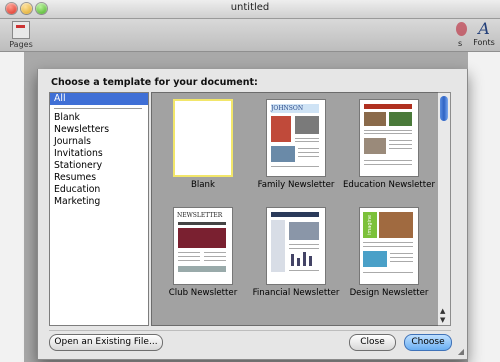 The height and width of the screenshot is (362, 500). What do you see at coordinates (444, 209) in the screenshot?
I see `gallery-scrollbar: ▲ ▼` at bounding box center [444, 209].